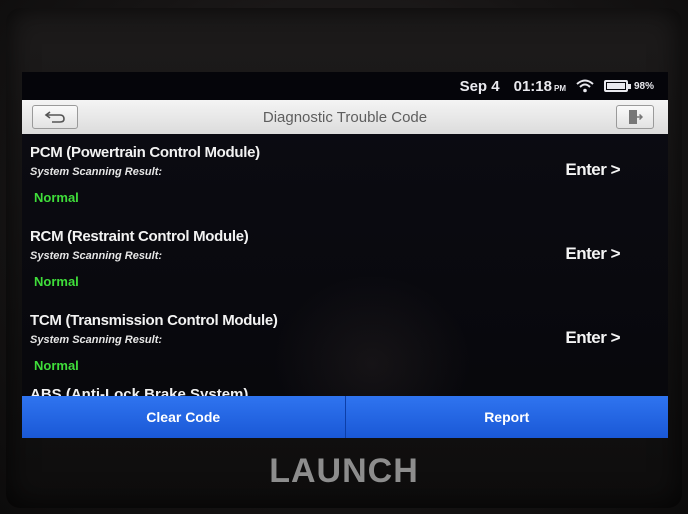  What do you see at coordinates (345, 86) in the screenshot?
I see `status-bar: Sep 4 01:18 PM 98%` at bounding box center [345, 86].